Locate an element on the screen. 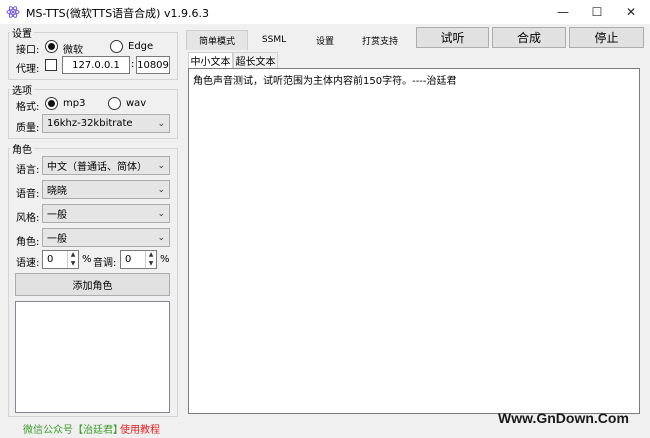 The height and width of the screenshot is (438, 650). synthesize-button: 合成 is located at coordinates (529, 37).